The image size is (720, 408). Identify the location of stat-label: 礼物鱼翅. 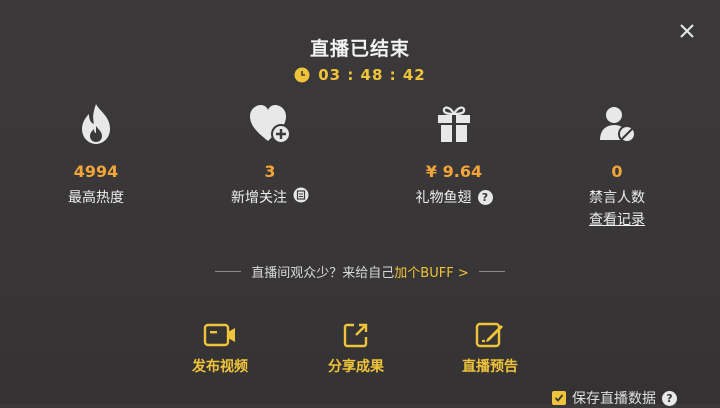
(443, 198).